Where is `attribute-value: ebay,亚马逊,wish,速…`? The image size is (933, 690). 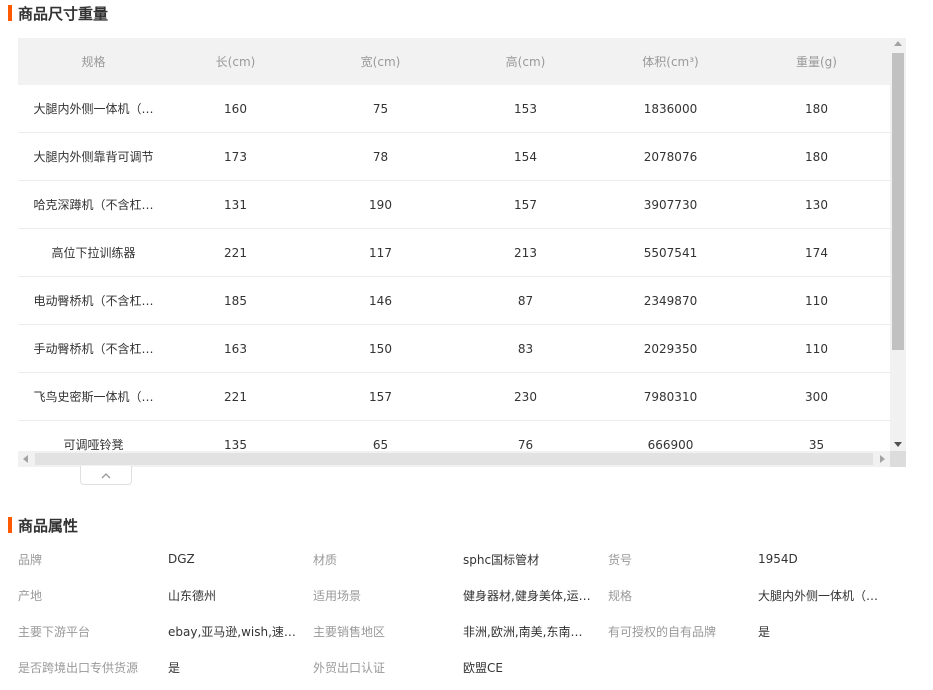 attribute-value: ebay,亚马逊,wish,速… is located at coordinates (232, 631).